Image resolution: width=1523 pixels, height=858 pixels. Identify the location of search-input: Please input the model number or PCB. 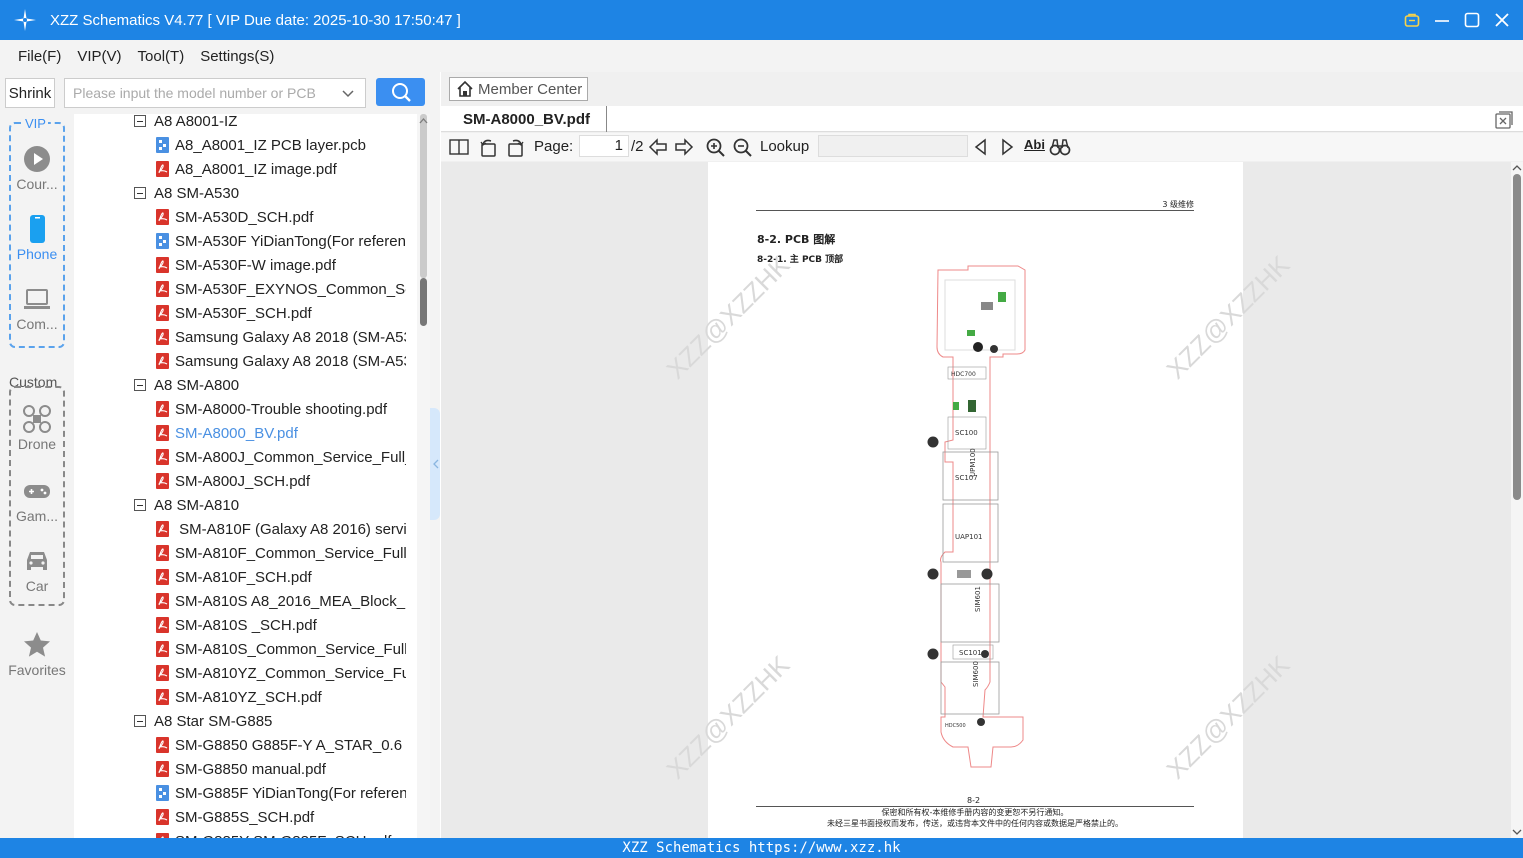
(215, 93).